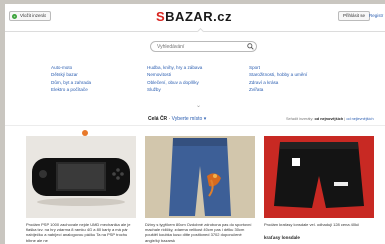 This screenshot has width=385, height=244. I want to click on category-obleceni: Oblečení, obuv a doplňky, so click(174, 82).